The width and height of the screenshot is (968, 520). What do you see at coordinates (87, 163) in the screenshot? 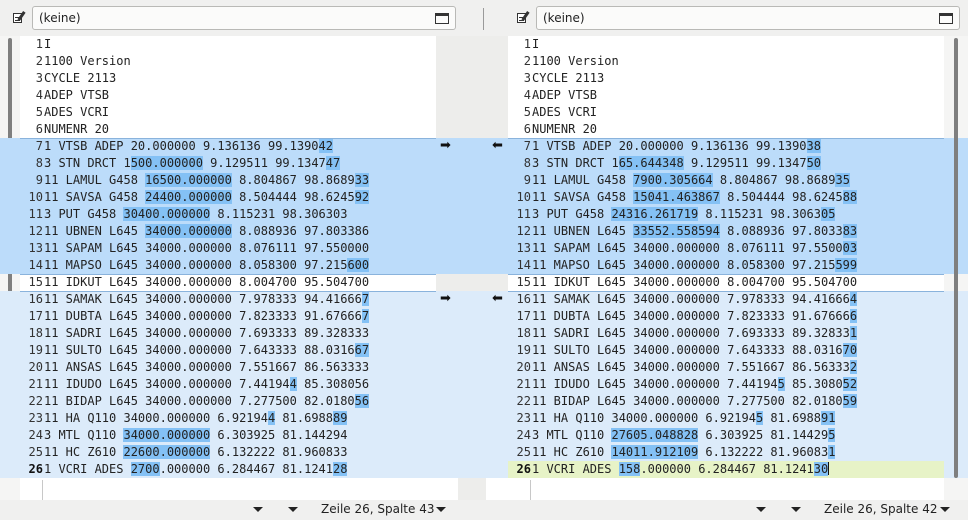
I see `text-segment: 3 STN DRCT 1` at bounding box center [87, 163].